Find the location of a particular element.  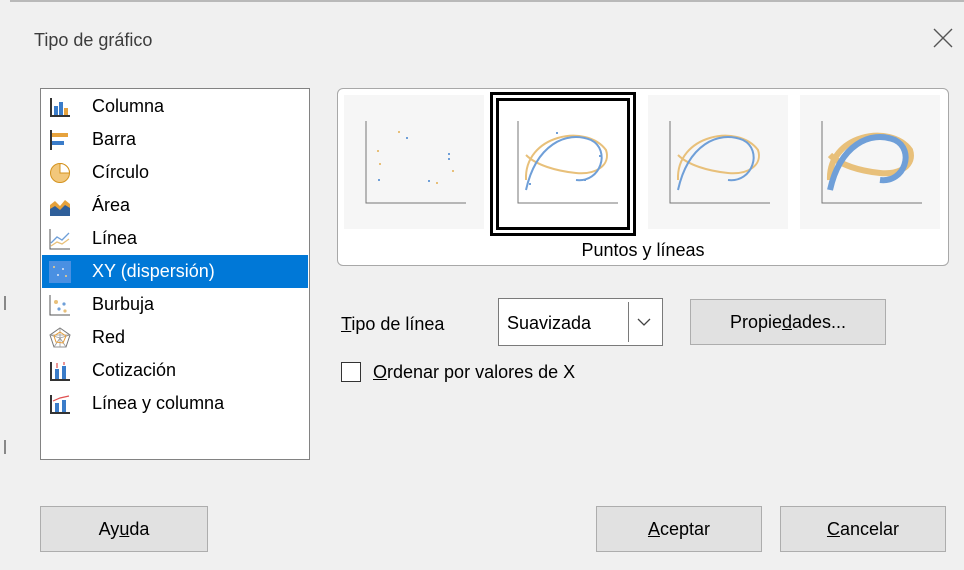

chart-type-bubble: Burbuja is located at coordinates (175, 304).